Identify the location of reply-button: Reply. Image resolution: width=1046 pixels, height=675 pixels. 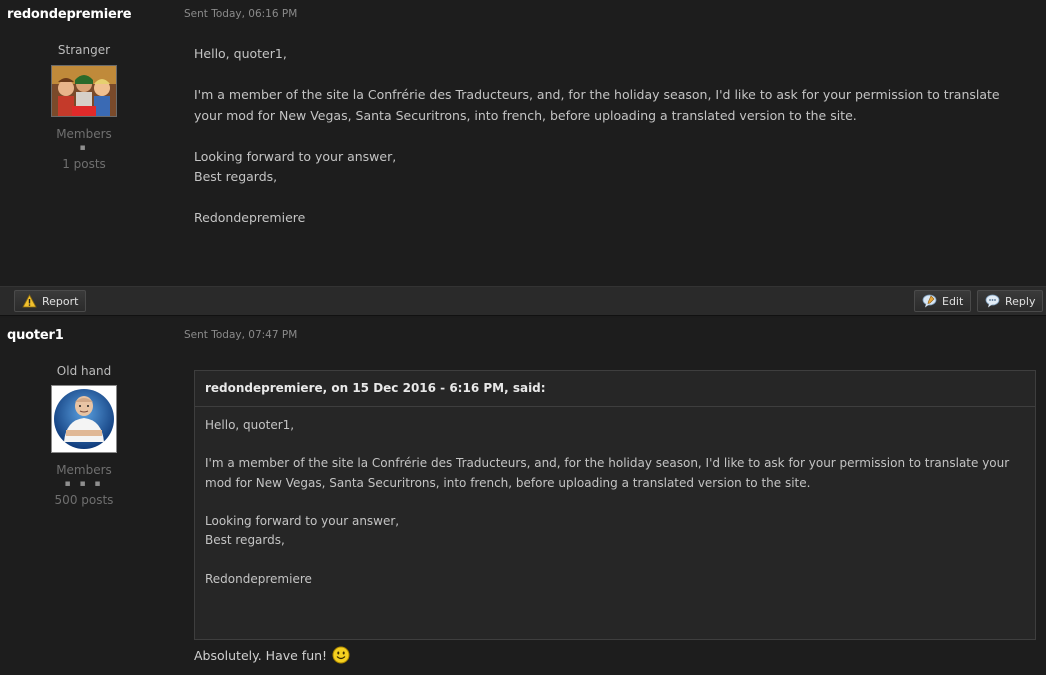
(1010, 301).